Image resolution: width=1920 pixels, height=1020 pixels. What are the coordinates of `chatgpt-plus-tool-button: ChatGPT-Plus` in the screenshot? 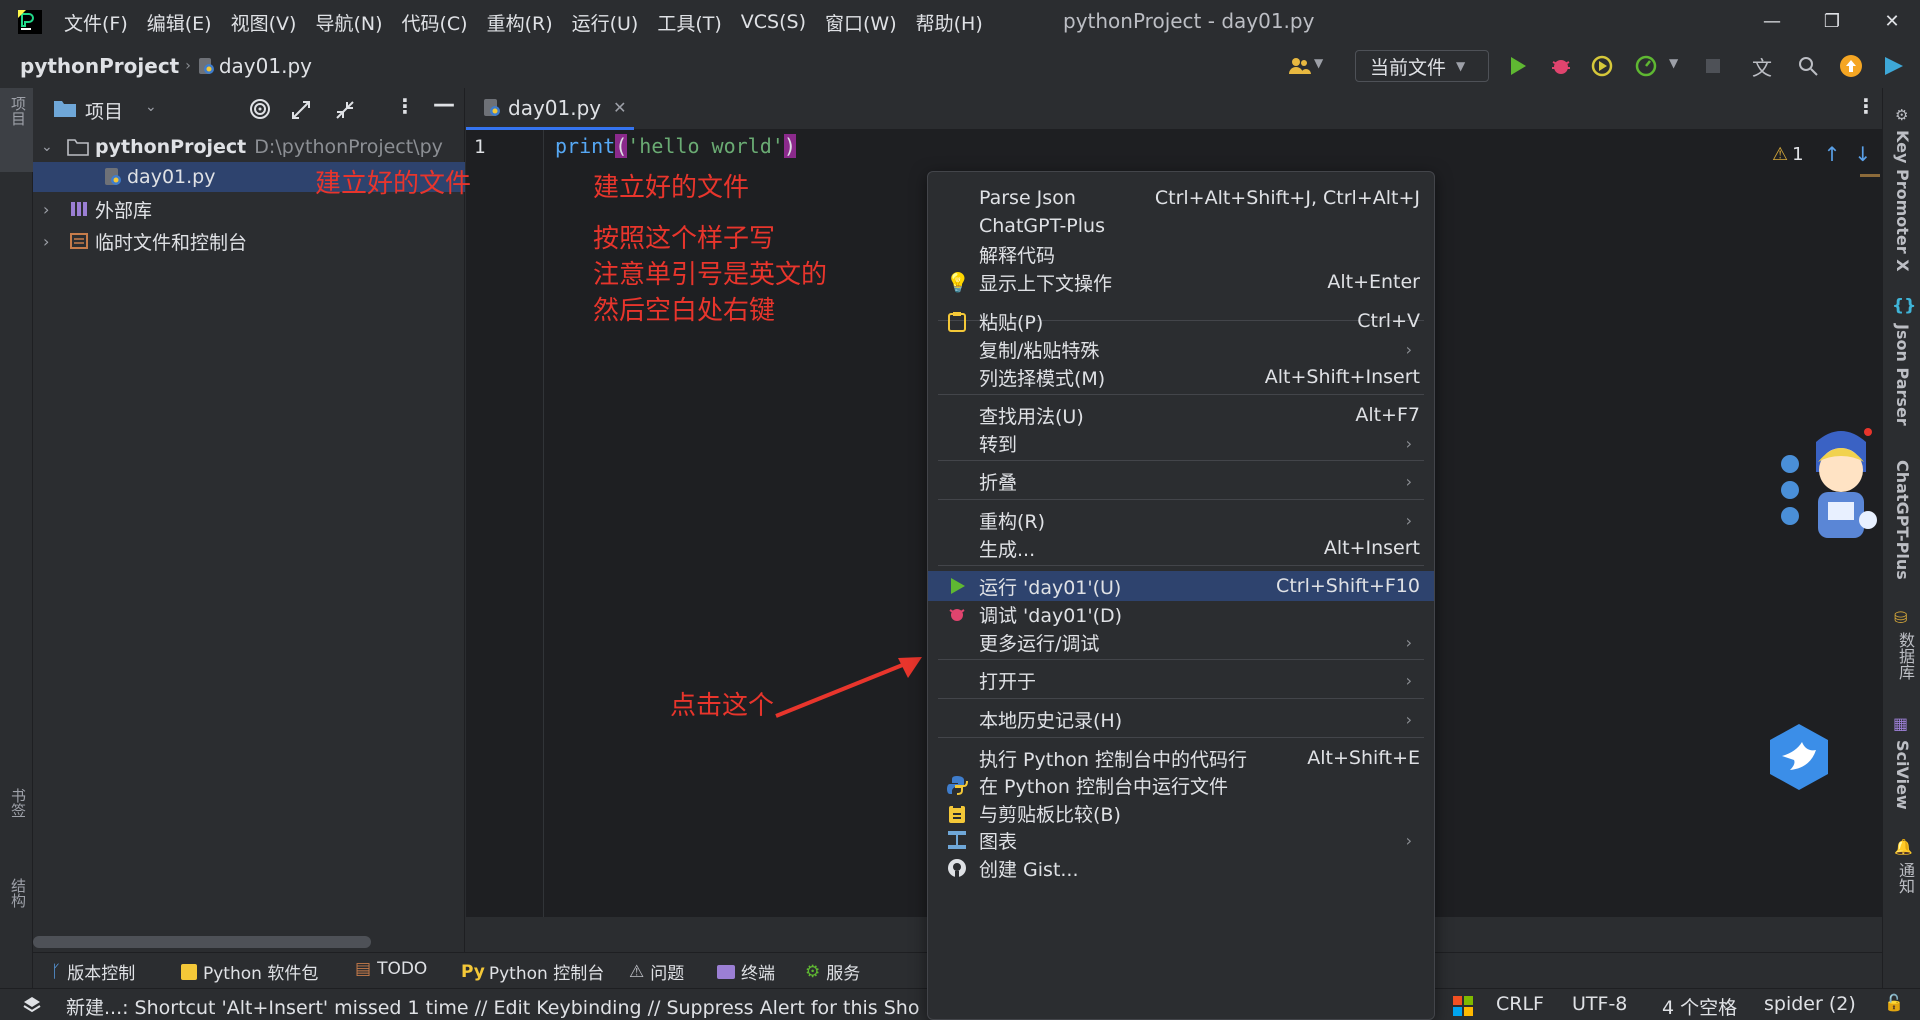 It's located at (1902, 520).